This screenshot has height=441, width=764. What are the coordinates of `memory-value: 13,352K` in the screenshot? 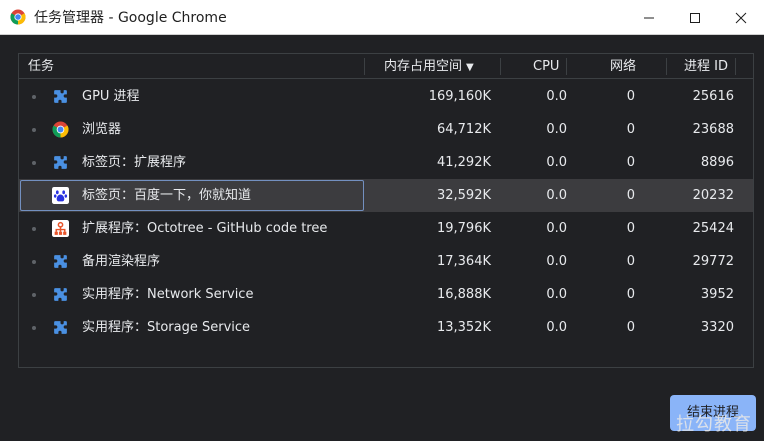 It's located at (463, 327).